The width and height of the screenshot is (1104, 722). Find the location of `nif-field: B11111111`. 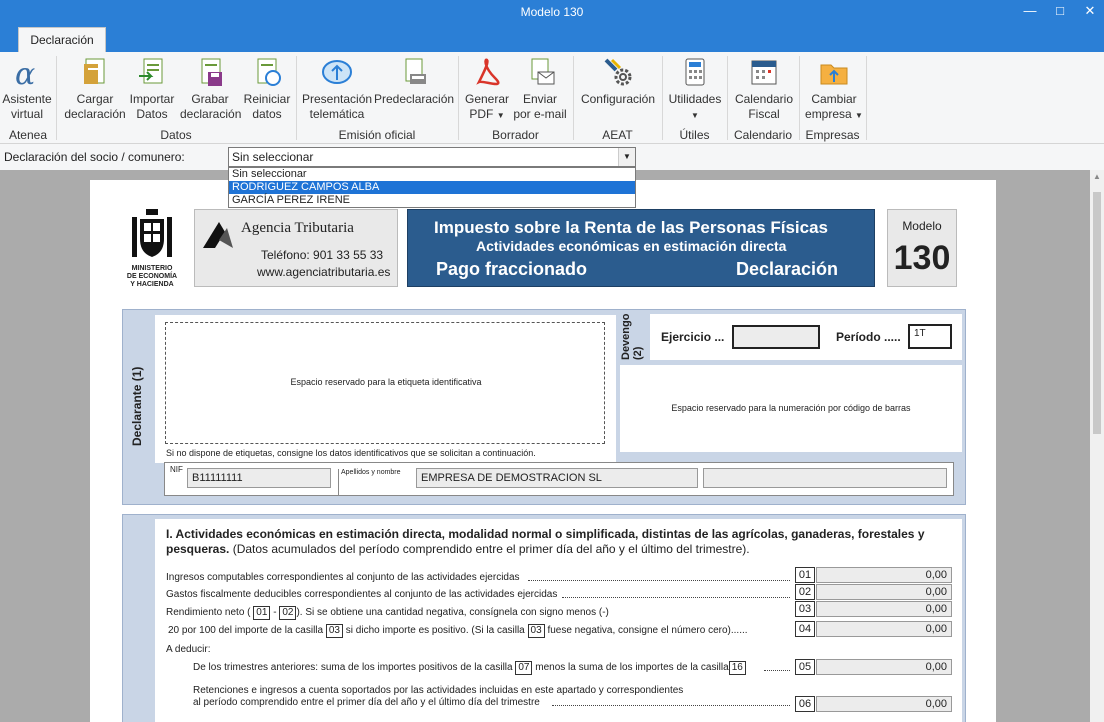

nif-field: B11111111 is located at coordinates (259, 478).